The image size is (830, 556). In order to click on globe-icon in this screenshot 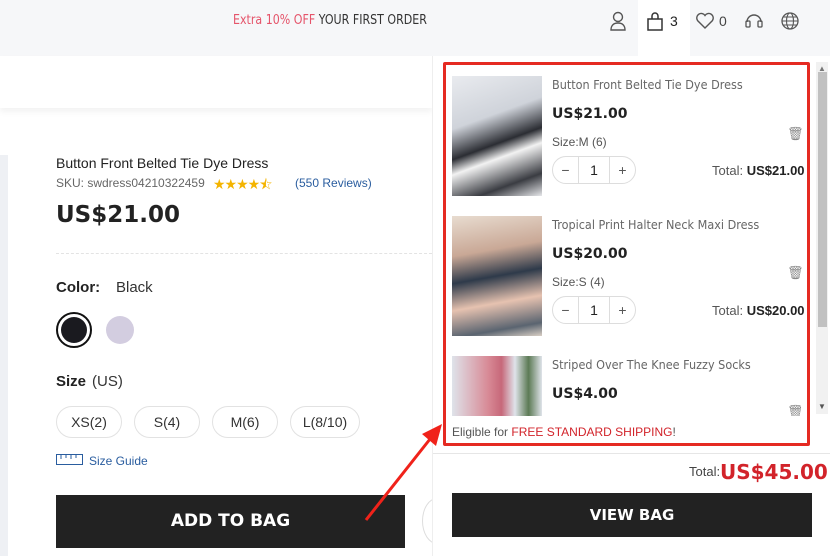, I will do `click(790, 21)`.